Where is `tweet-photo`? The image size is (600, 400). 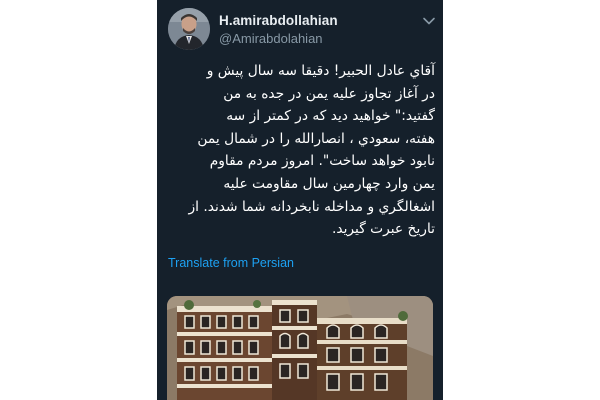
tweet-photo is located at coordinates (300, 348).